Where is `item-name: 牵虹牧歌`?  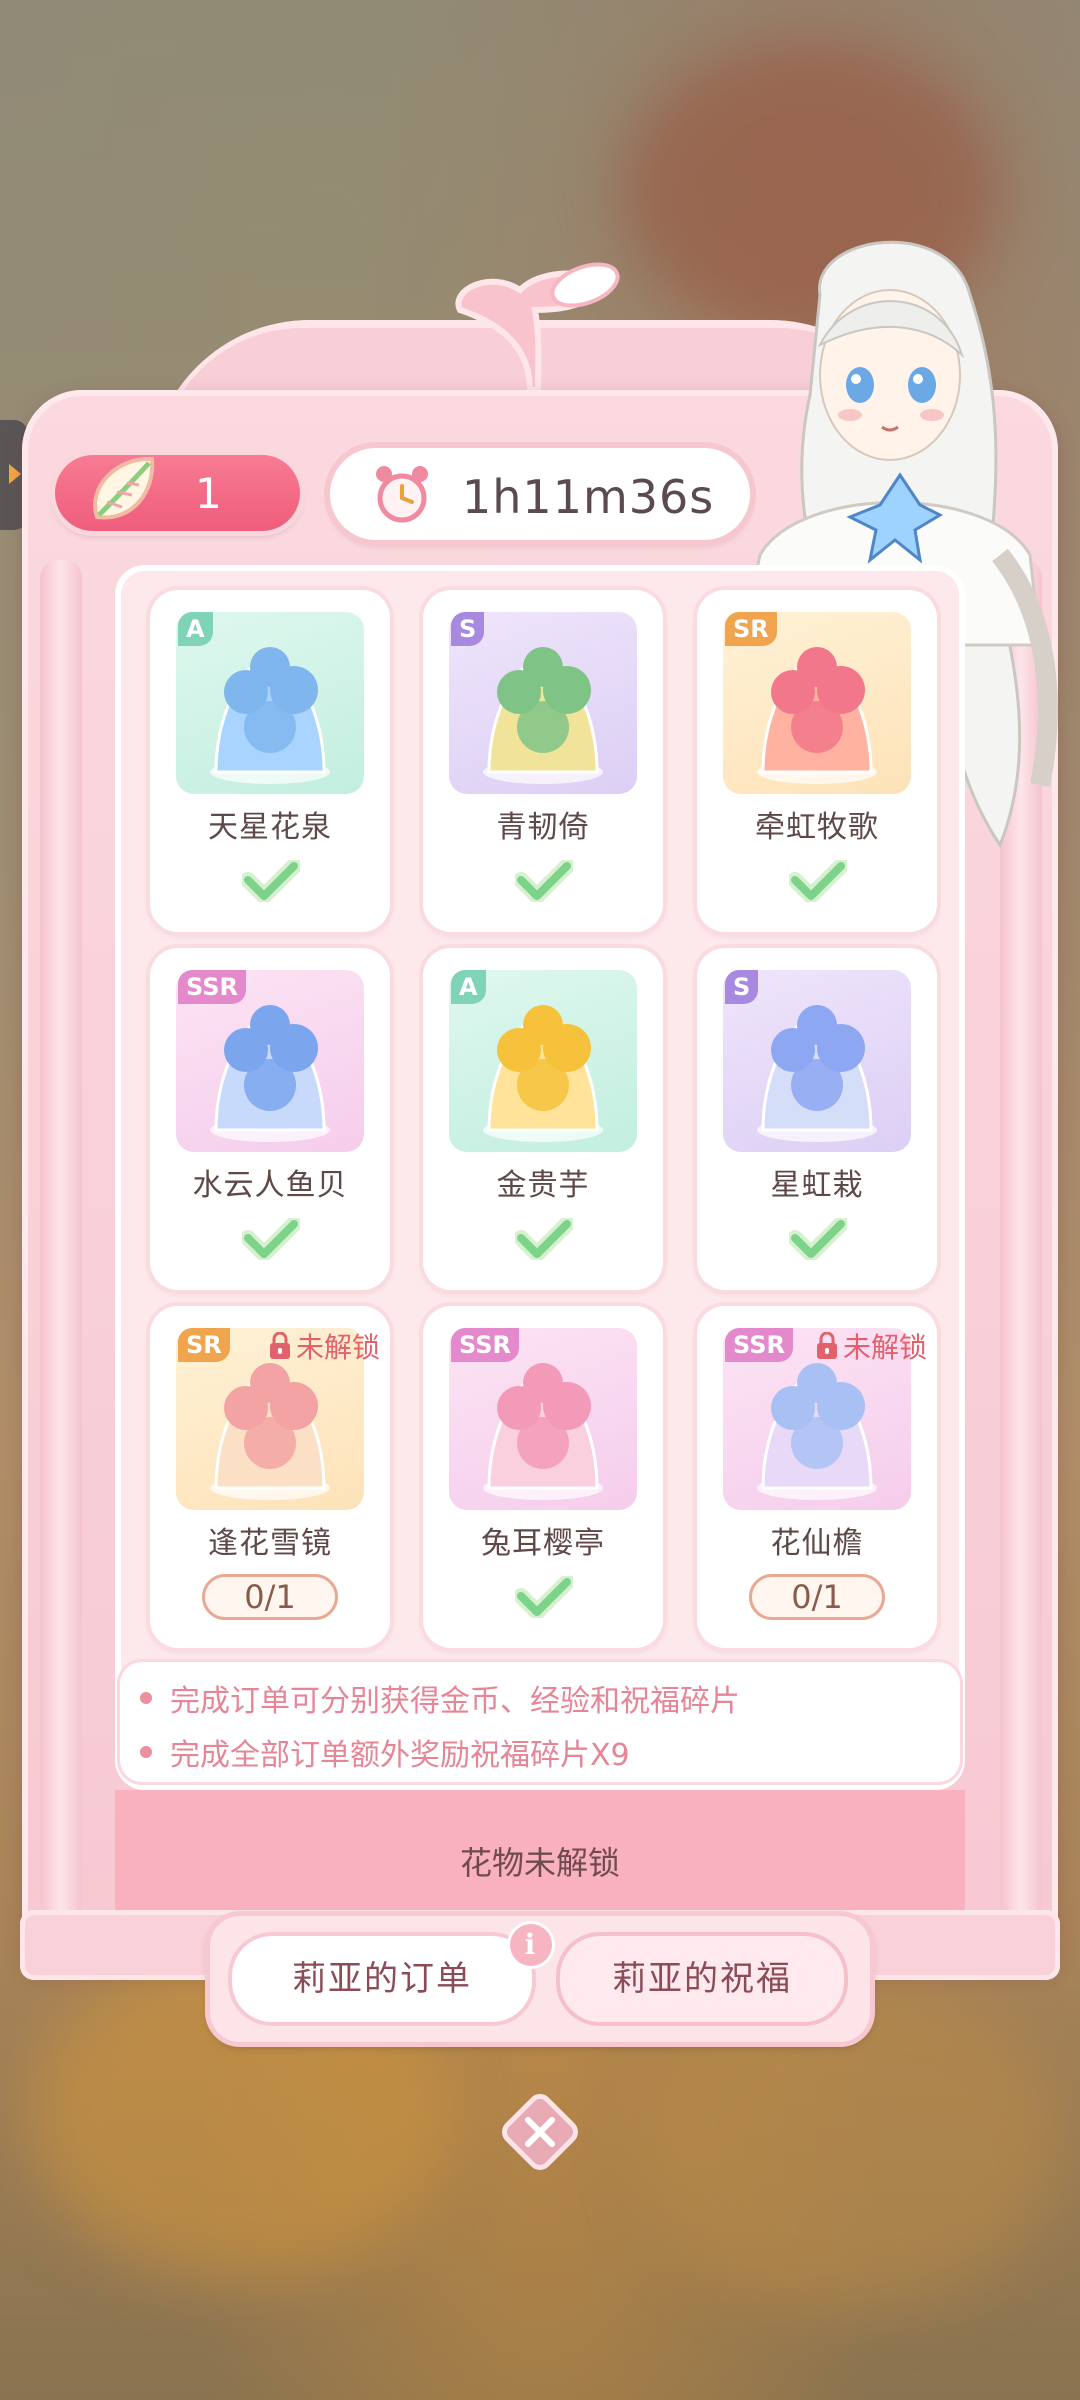
item-name: 牵虹牧歌 is located at coordinates (817, 827).